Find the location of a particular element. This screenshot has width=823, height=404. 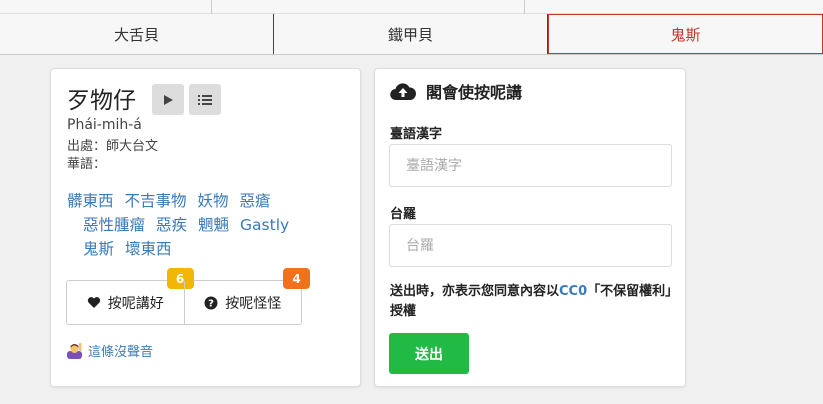

weird-button: ? 按呢怪怪 4 is located at coordinates (246, 296).